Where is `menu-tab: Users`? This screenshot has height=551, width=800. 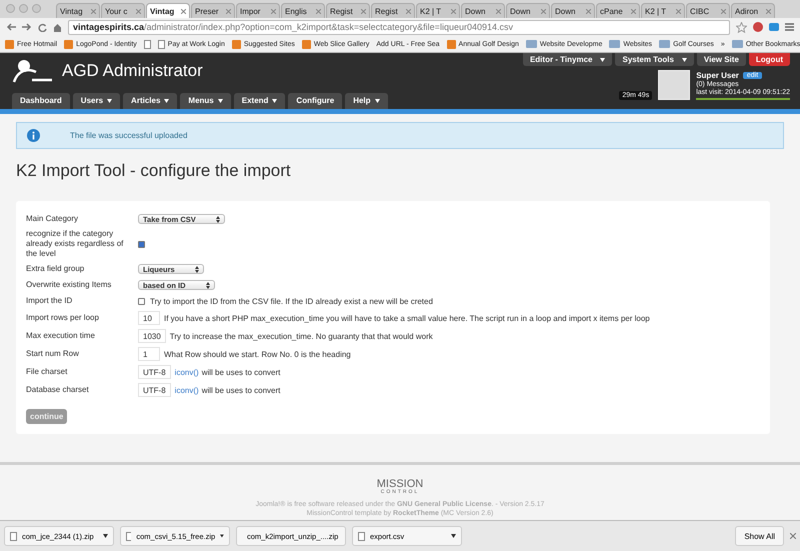
menu-tab: Users is located at coordinates (96, 101).